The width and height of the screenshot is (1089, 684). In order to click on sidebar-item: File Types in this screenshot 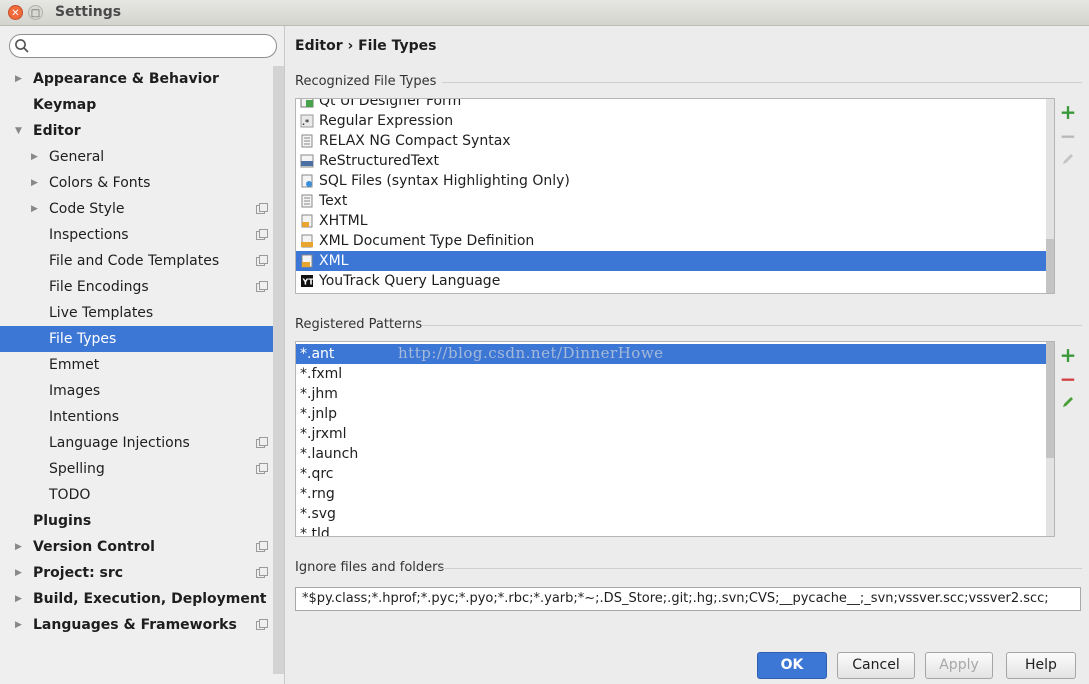, I will do `click(142, 339)`.